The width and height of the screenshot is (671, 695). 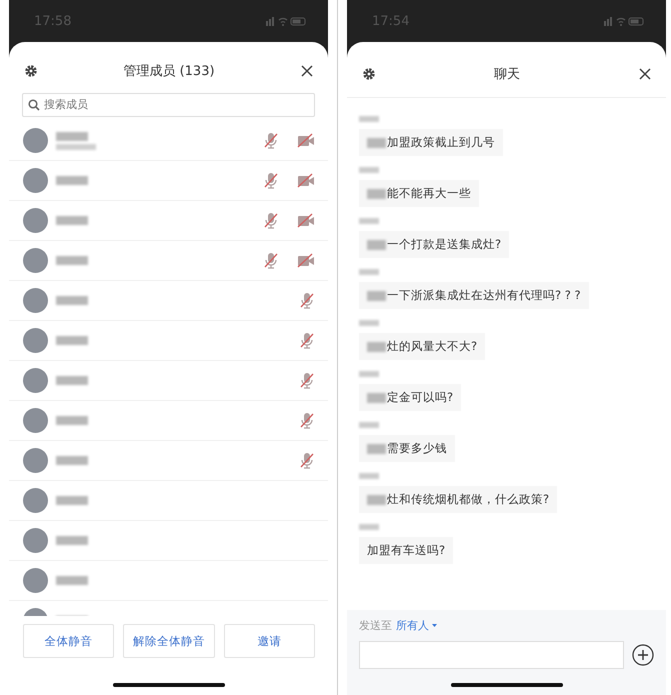 I want to click on message-text: 定金可以吗?, so click(x=420, y=397).